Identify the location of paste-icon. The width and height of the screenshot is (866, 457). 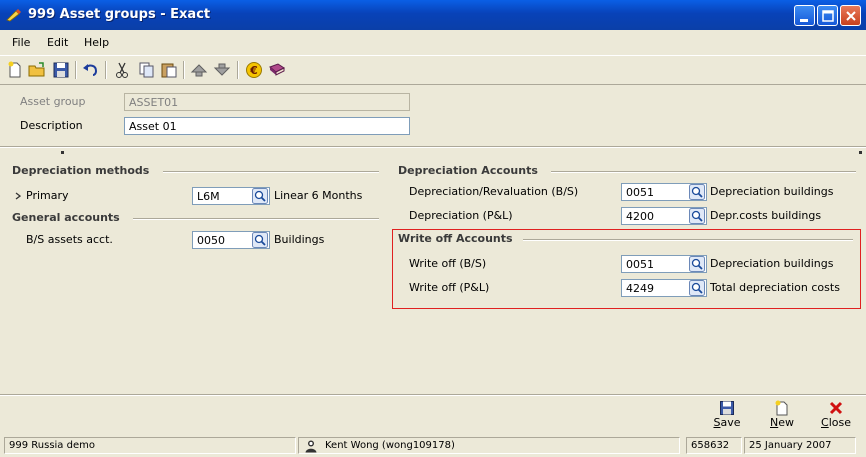
(169, 70).